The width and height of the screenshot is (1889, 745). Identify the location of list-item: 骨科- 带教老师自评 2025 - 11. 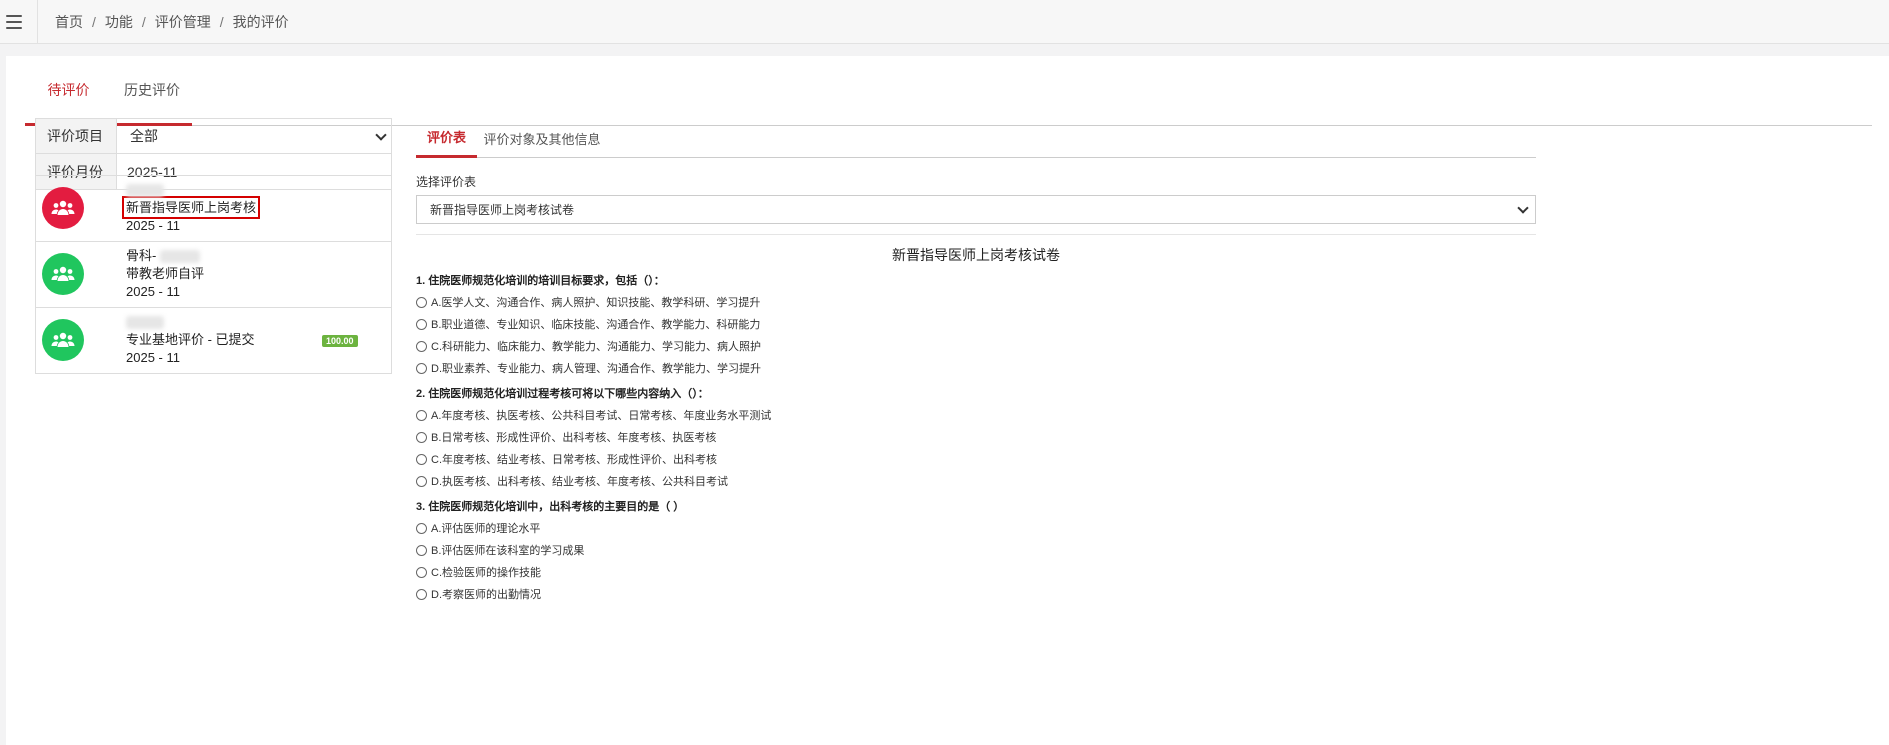
(213, 274).